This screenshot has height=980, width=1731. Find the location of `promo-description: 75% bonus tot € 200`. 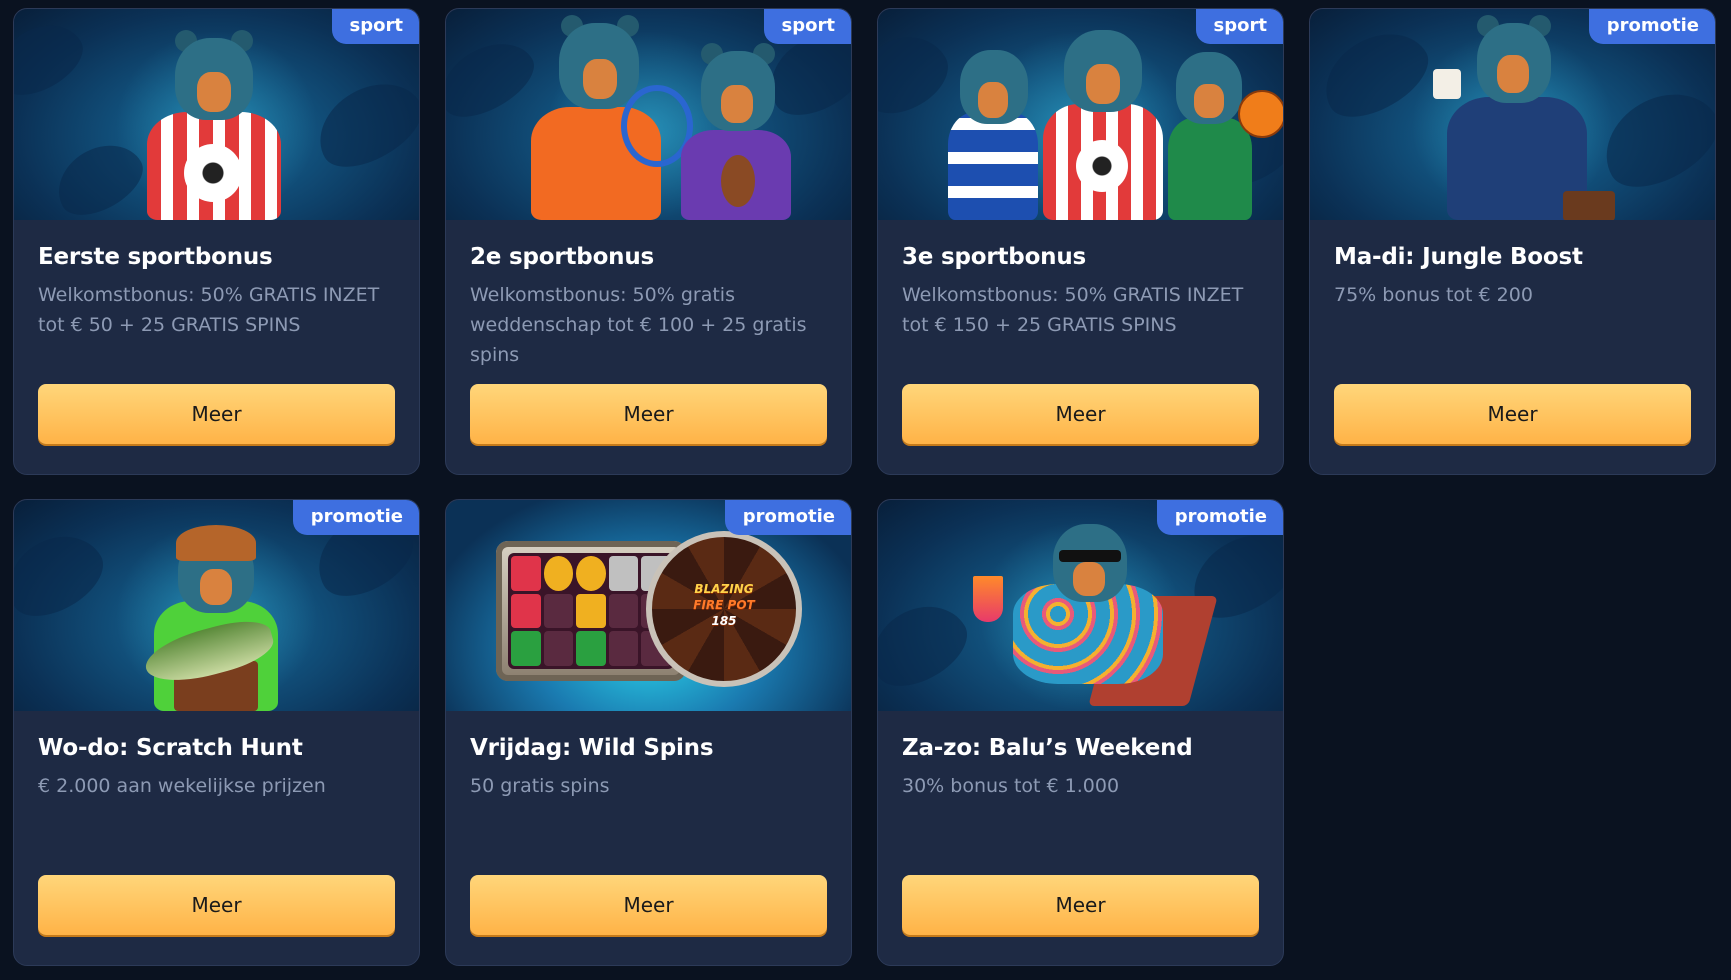

promo-description: 75% bonus tot € 200 is located at coordinates (1433, 295).